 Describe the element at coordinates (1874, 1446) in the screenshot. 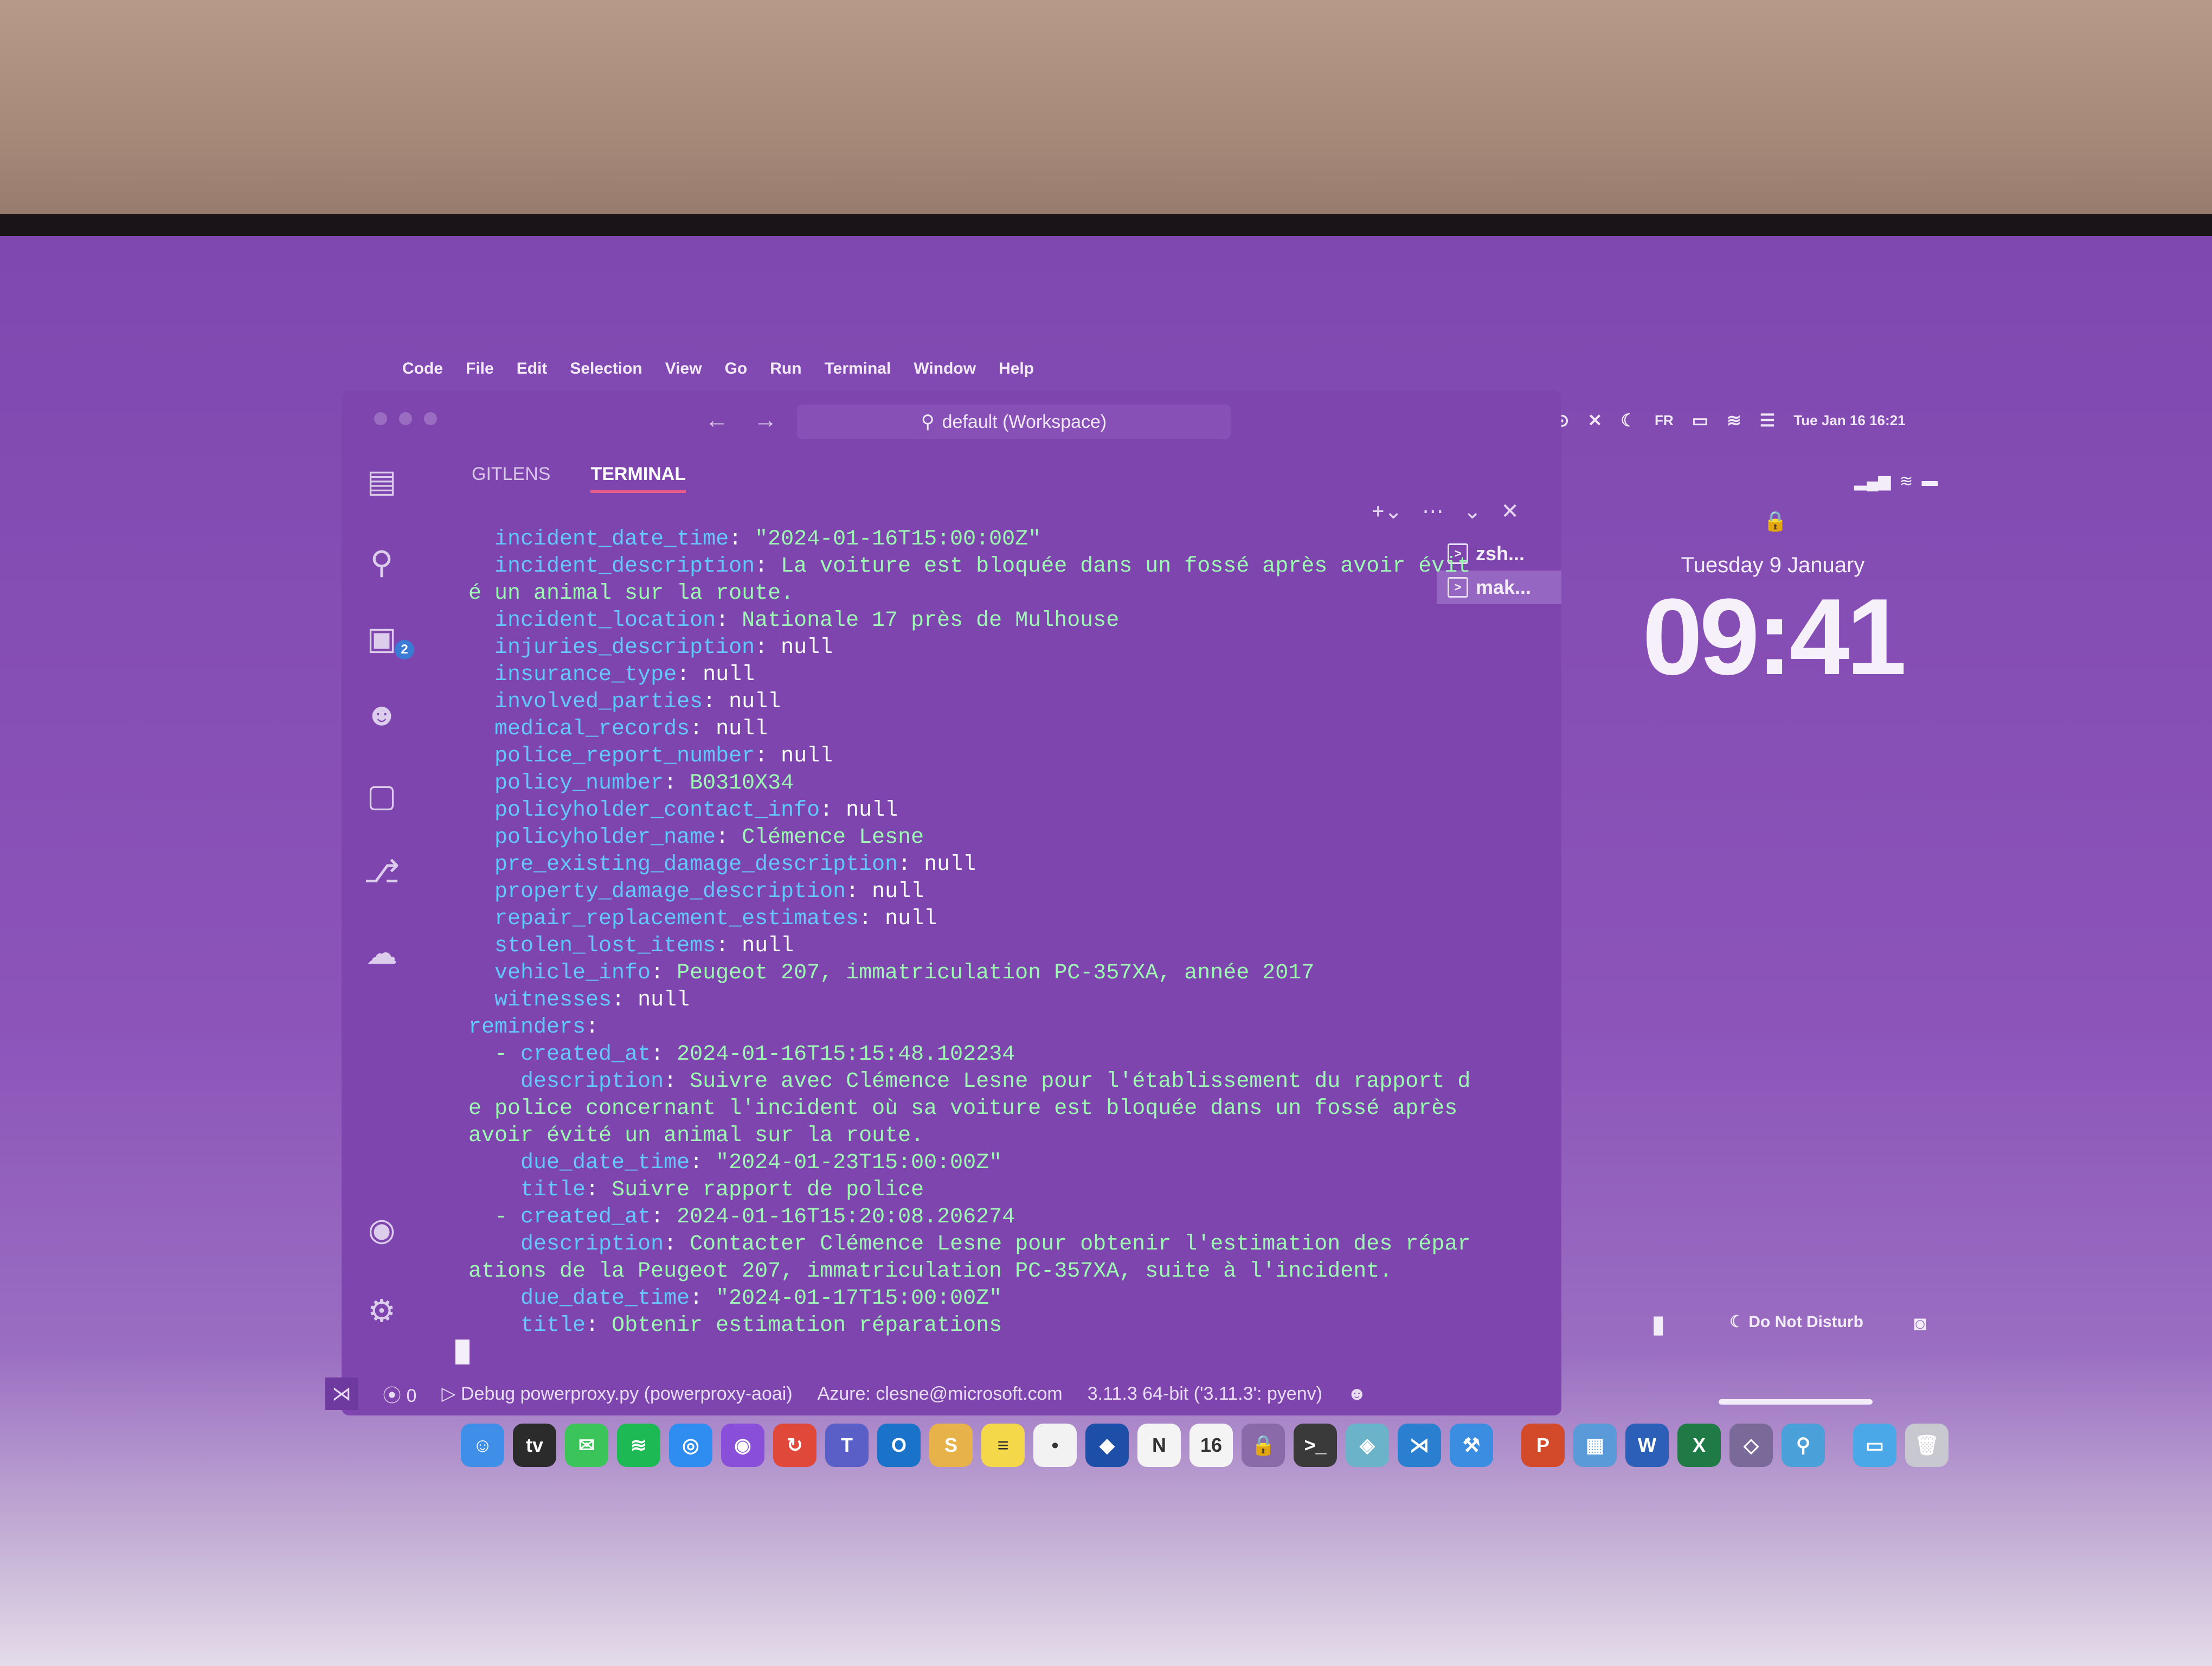

I see `downloads-folder-icon: ▭` at that location.